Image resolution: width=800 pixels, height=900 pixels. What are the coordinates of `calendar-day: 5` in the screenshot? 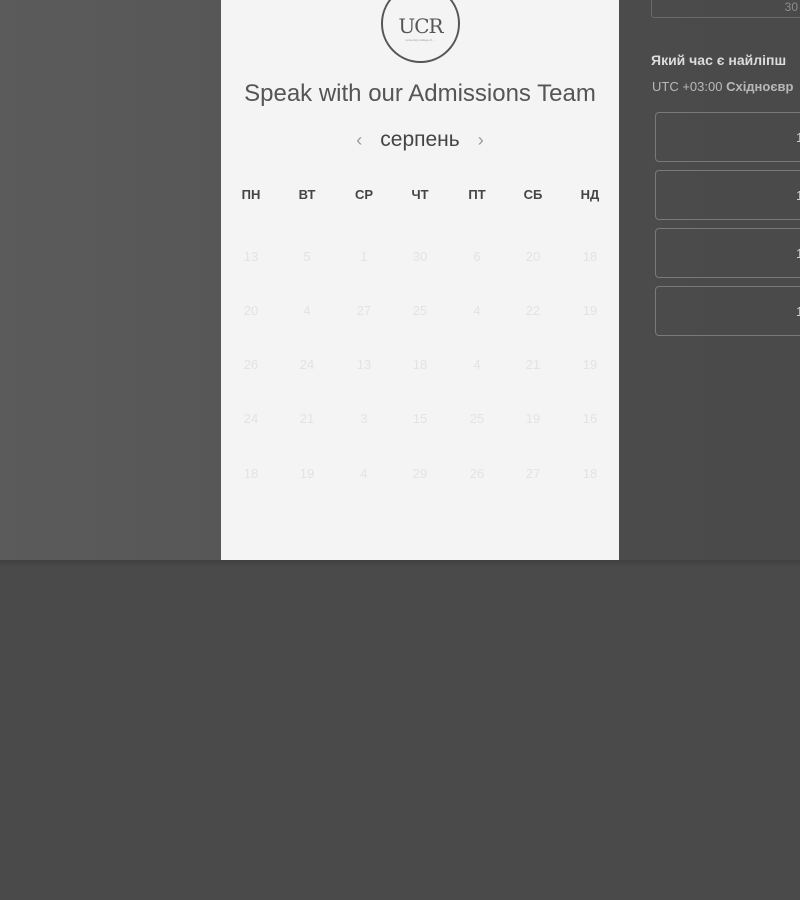 It's located at (307, 256).